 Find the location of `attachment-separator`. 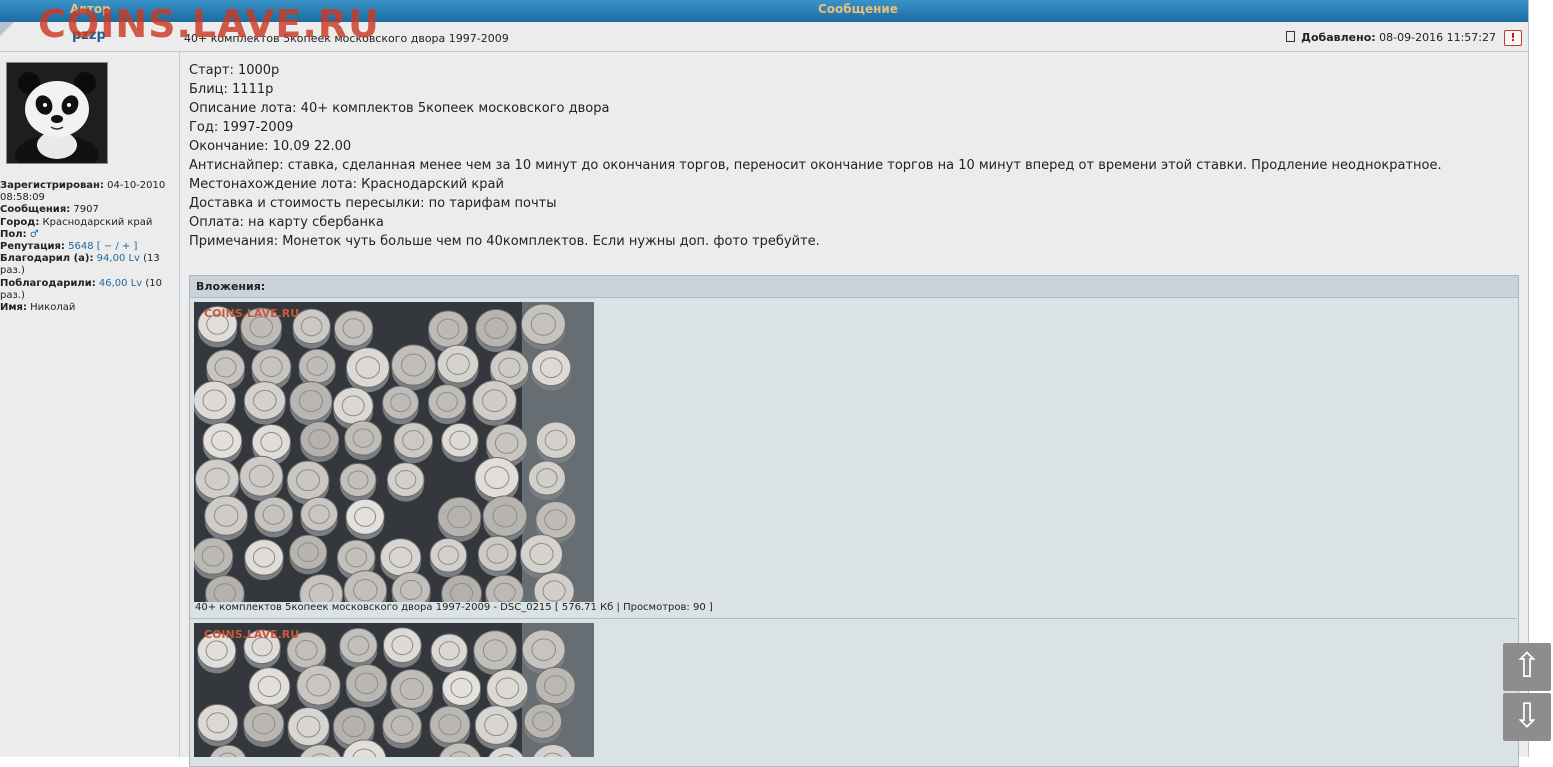

attachment-separator is located at coordinates (853, 618).